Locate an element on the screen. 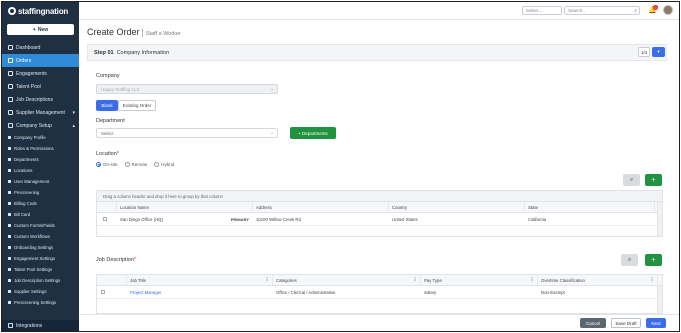 Image resolution: width=681 pixels, height=333 pixels. department-select: Select ⌄ is located at coordinates (187, 133).